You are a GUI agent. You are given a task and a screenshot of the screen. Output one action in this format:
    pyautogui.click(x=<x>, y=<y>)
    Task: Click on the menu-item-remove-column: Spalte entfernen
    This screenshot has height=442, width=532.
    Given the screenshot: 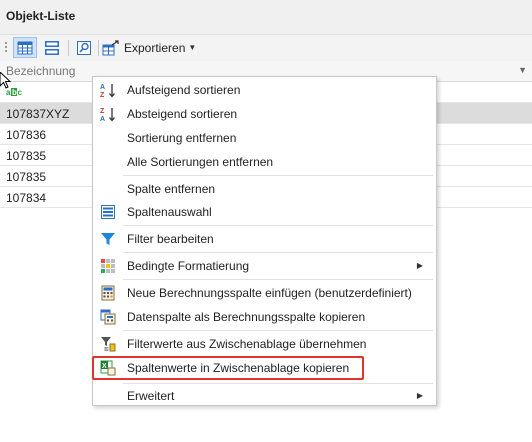 What is the action you would take?
    pyautogui.click(x=264, y=189)
    